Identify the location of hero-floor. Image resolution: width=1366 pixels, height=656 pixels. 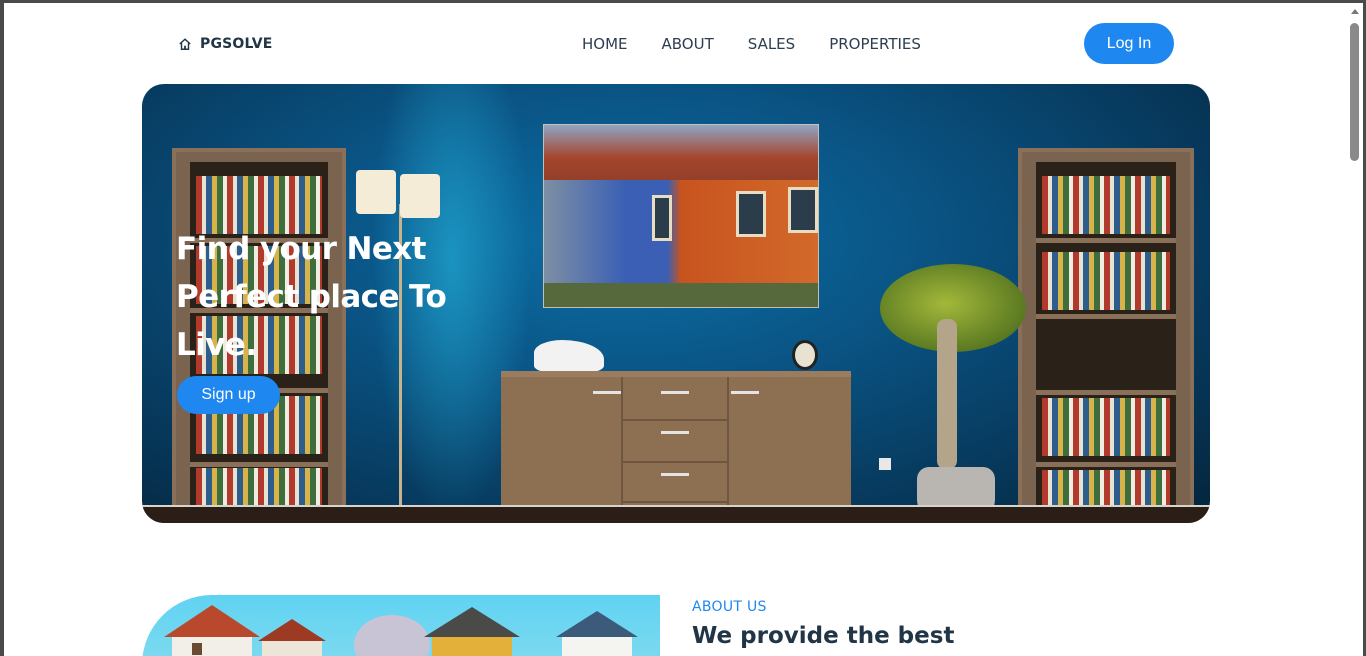
(676, 515).